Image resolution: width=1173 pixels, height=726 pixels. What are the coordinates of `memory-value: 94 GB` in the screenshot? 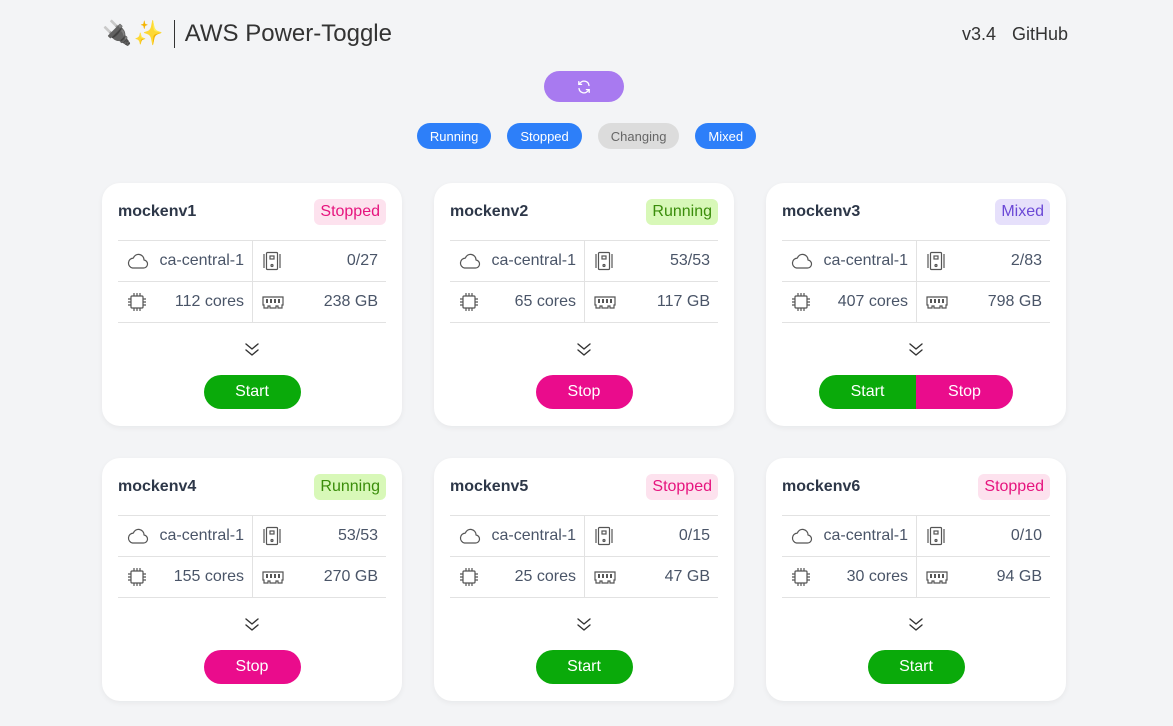 It's located at (1019, 576).